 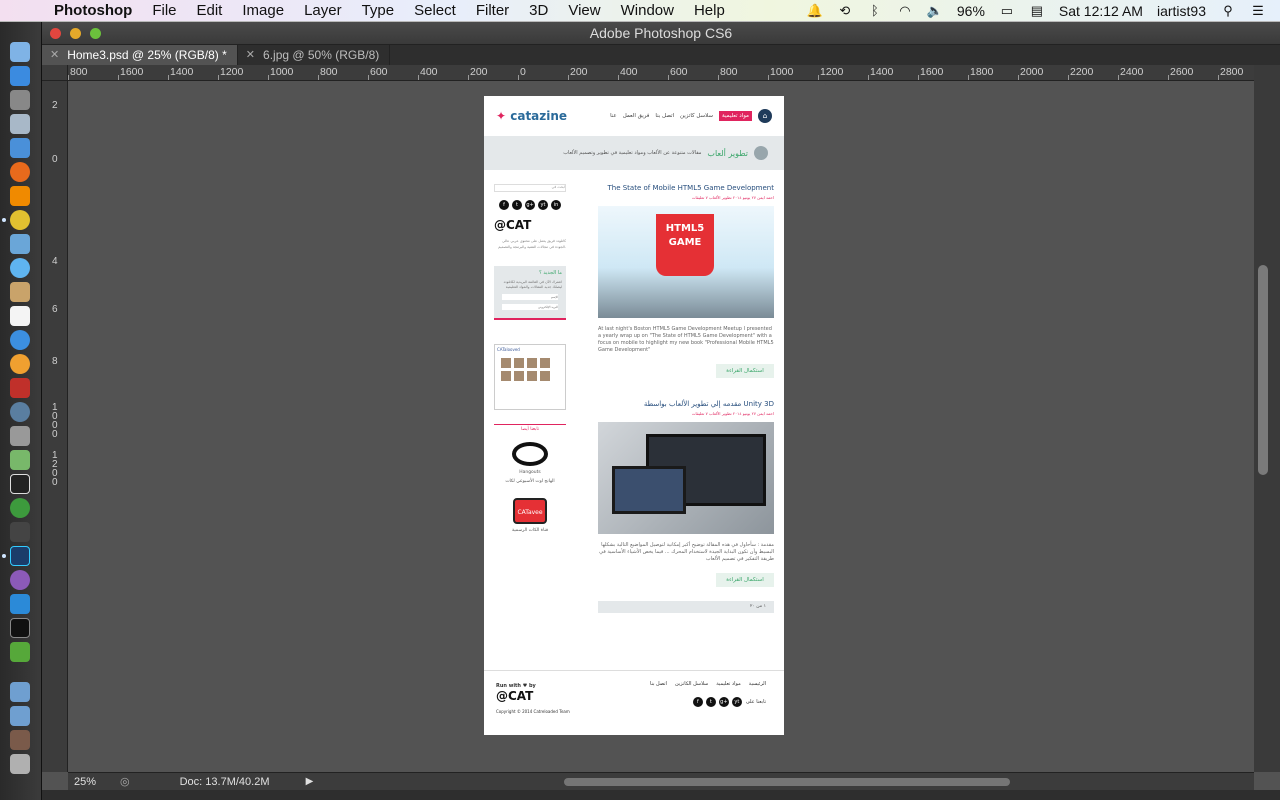 I want to click on user-name: iartist93, so click(x=1181, y=11).